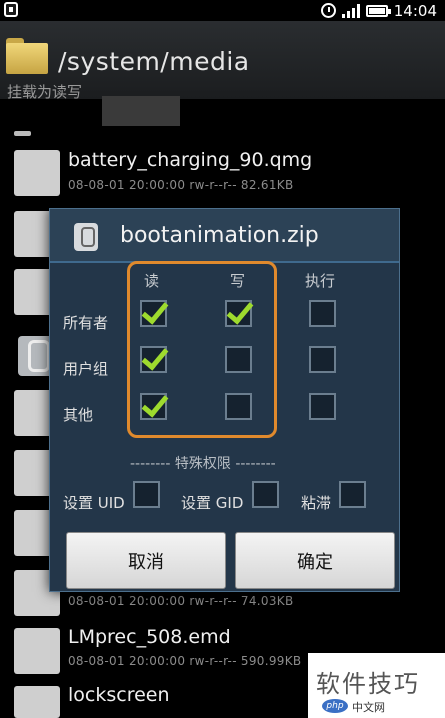  What do you see at coordinates (146, 560) in the screenshot?
I see `cancel-button: 取消` at bounding box center [146, 560].